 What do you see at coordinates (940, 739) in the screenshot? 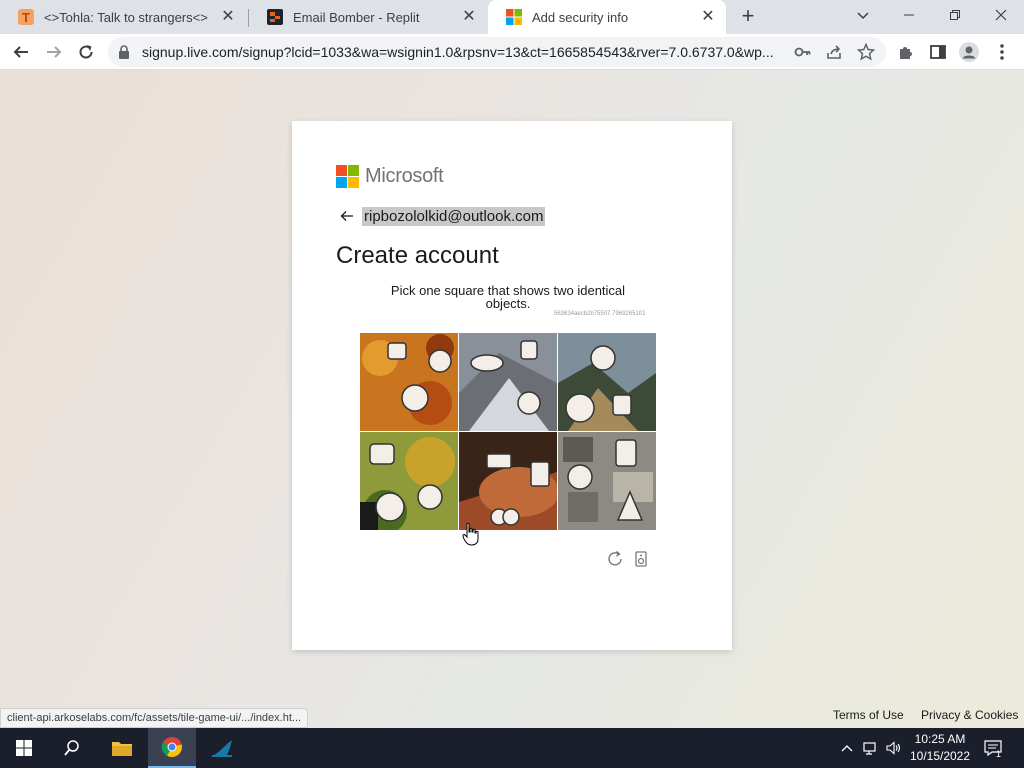
I see `clock-time: 10:25 AM` at bounding box center [940, 739].